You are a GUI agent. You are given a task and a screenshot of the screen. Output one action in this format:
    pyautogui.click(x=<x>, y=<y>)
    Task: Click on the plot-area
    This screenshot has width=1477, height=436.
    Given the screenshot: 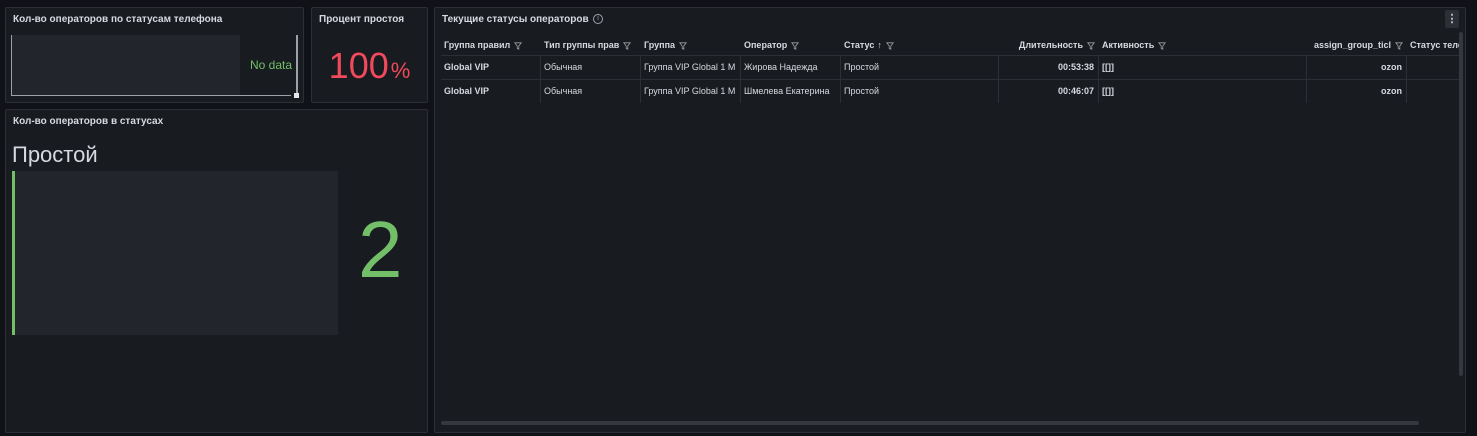 What is the action you would take?
    pyautogui.click(x=126, y=65)
    